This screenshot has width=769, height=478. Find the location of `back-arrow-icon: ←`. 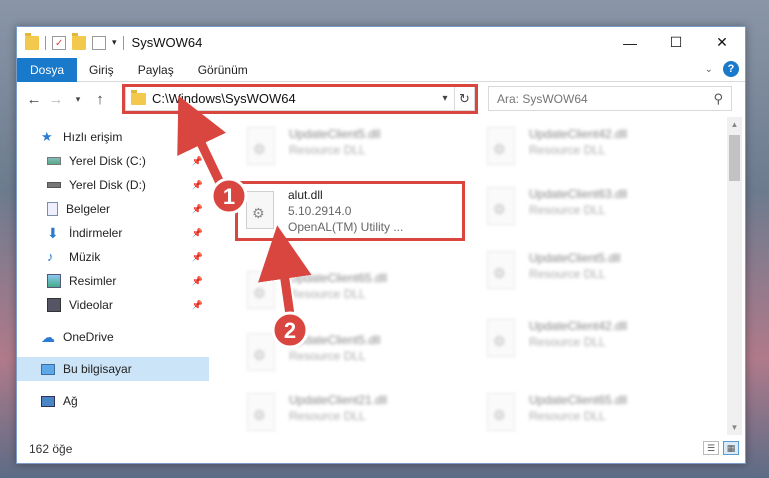

back-arrow-icon: ← is located at coordinates (34, 99).